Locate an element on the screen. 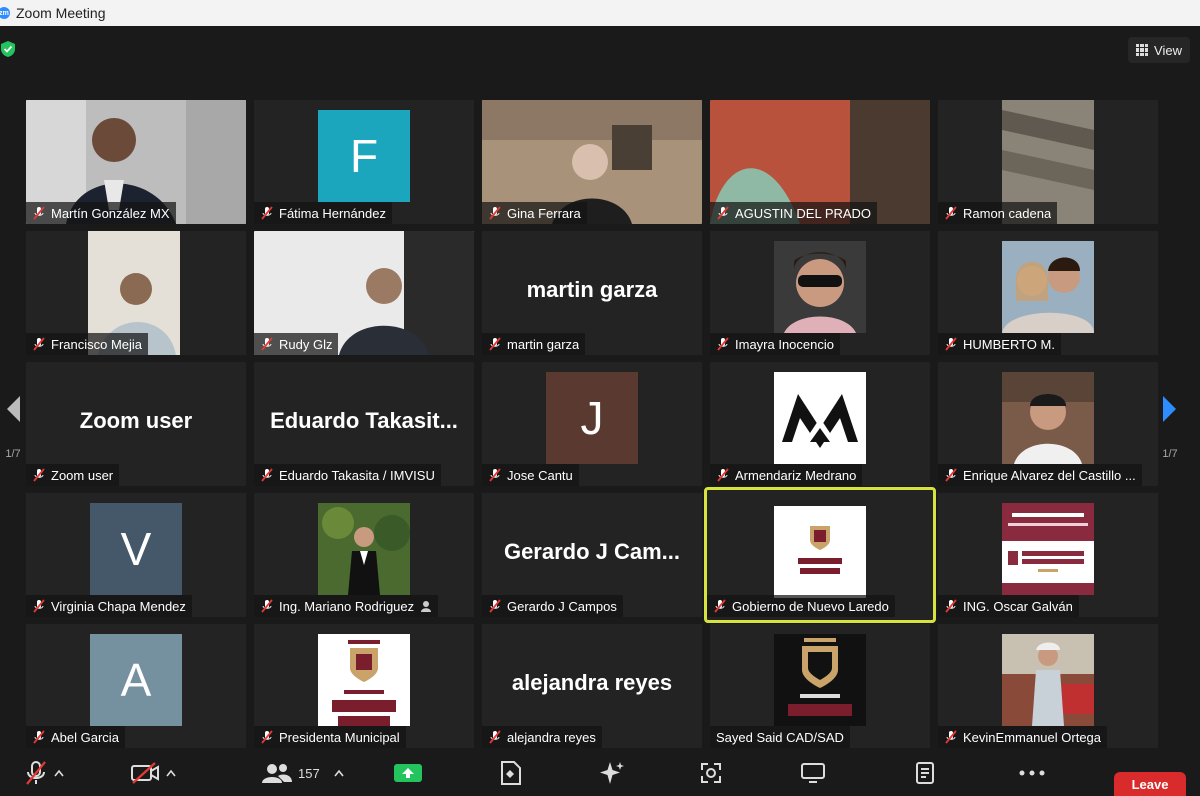  page-indicator-right: 1/7 is located at coordinates (1170, 454).